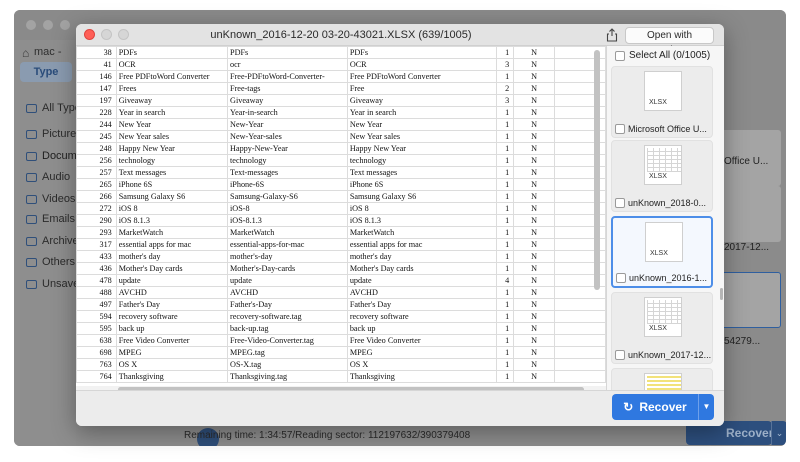  I want to click on thumbnail-card: XLSX, so click(662, 379).